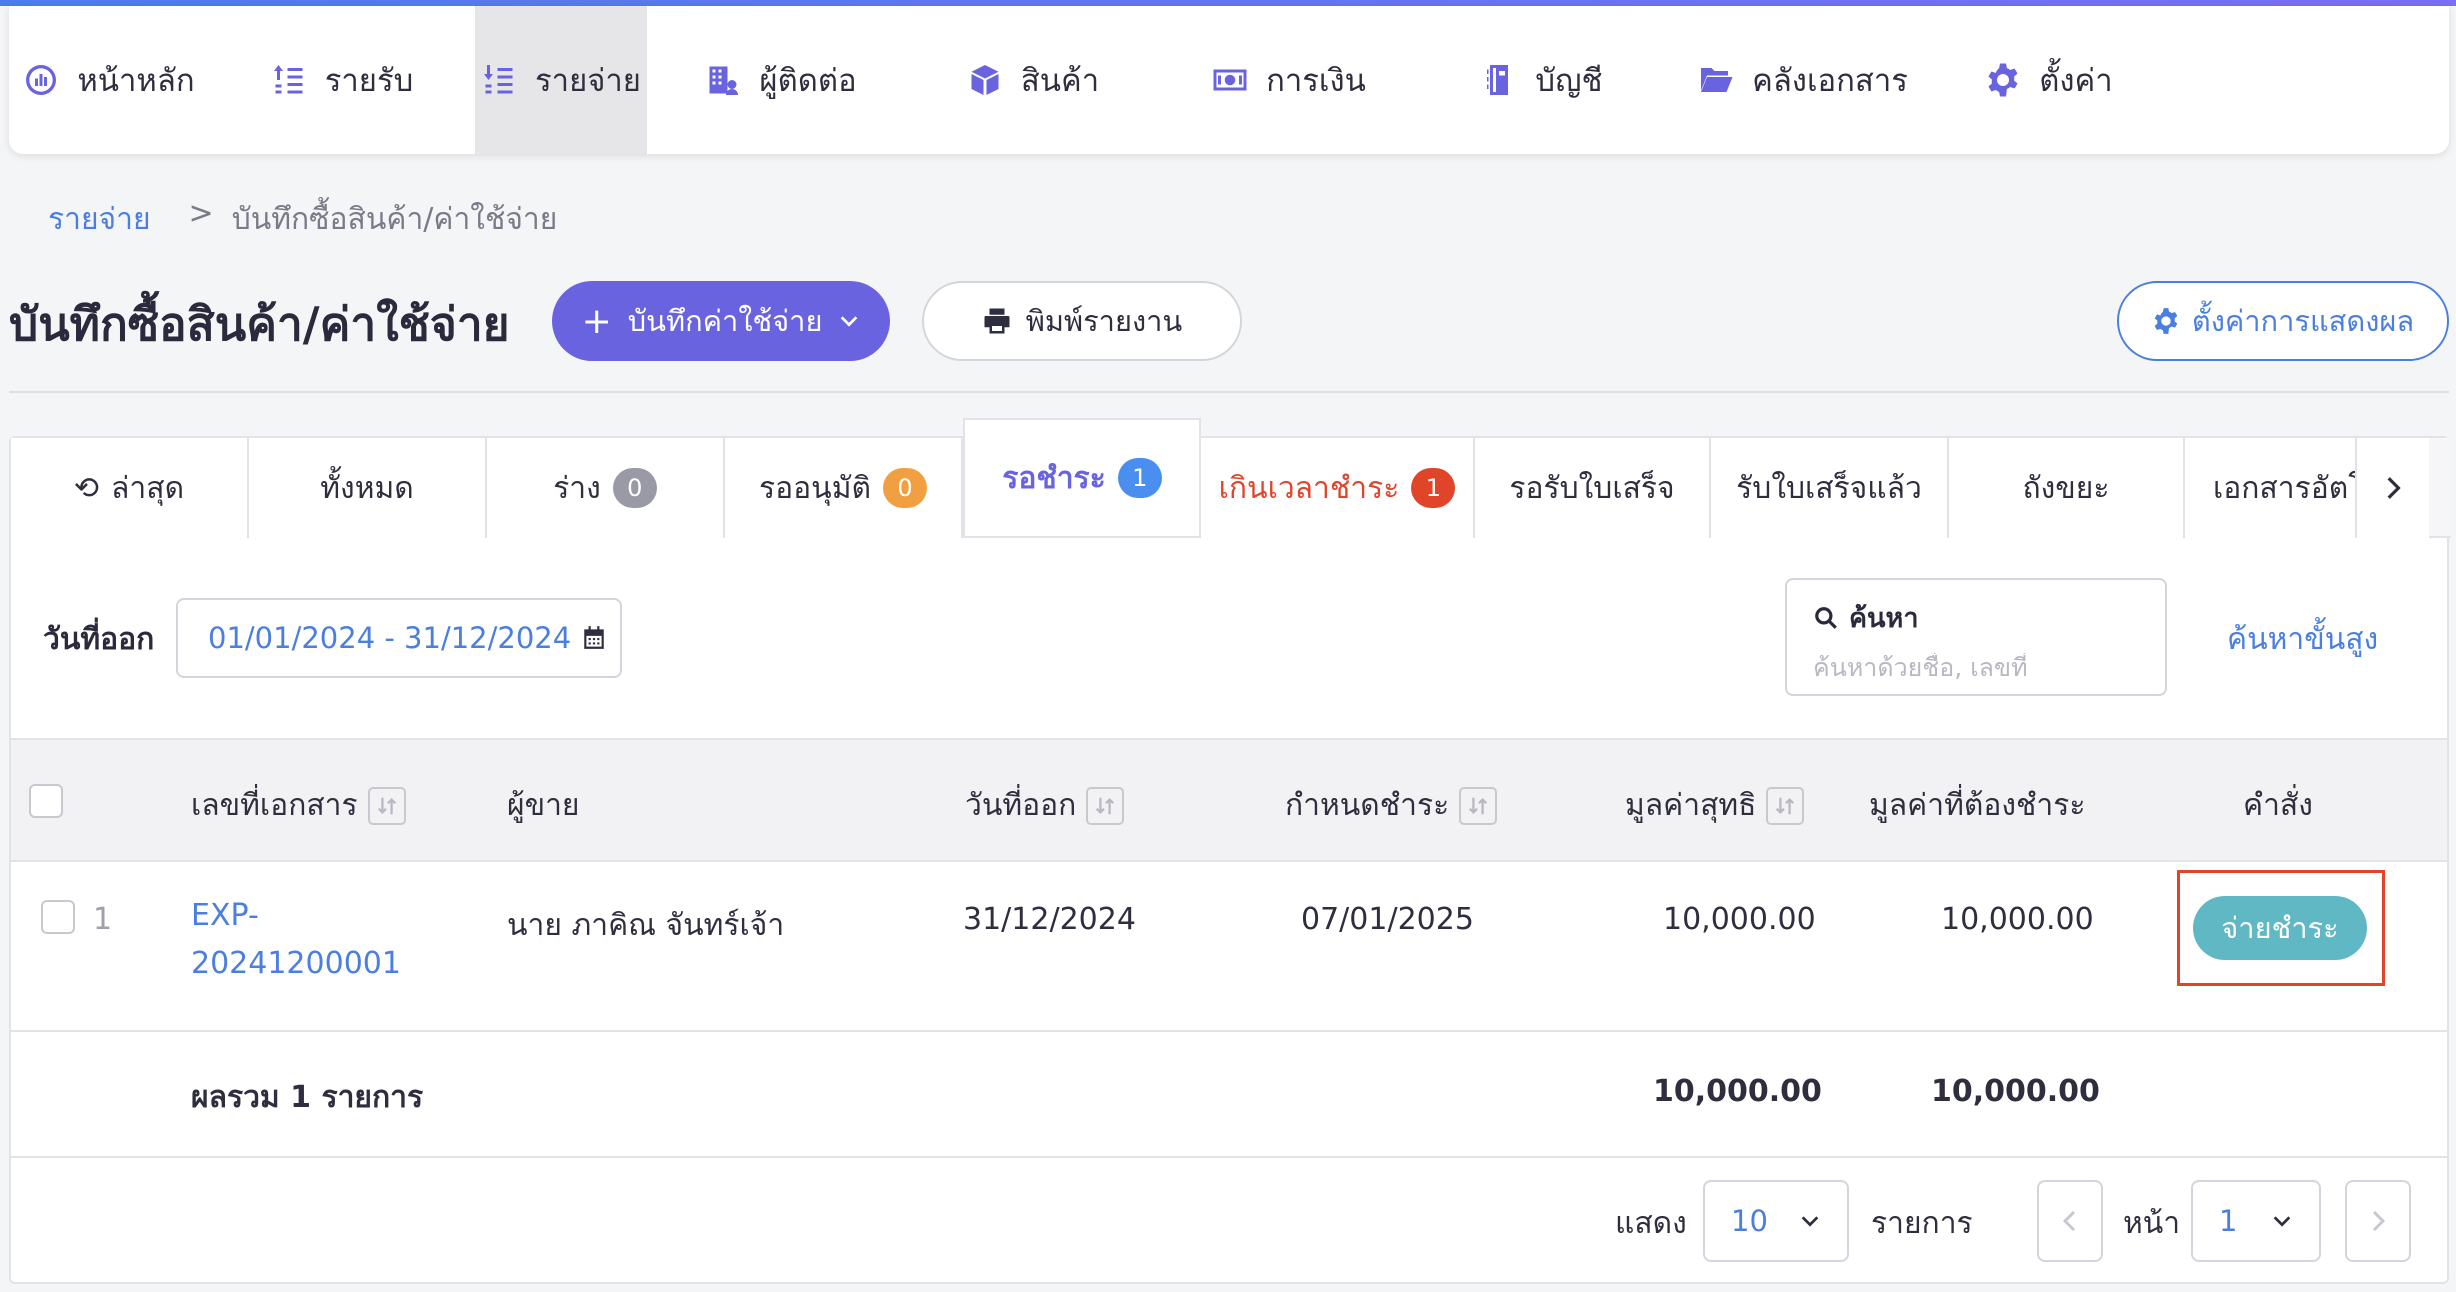 Image resolution: width=2456 pixels, height=1292 pixels. What do you see at coordinates (1739, 919) in the screenshot?
I see `net-value: 10,000.00` at bounding box center [1739, 919].